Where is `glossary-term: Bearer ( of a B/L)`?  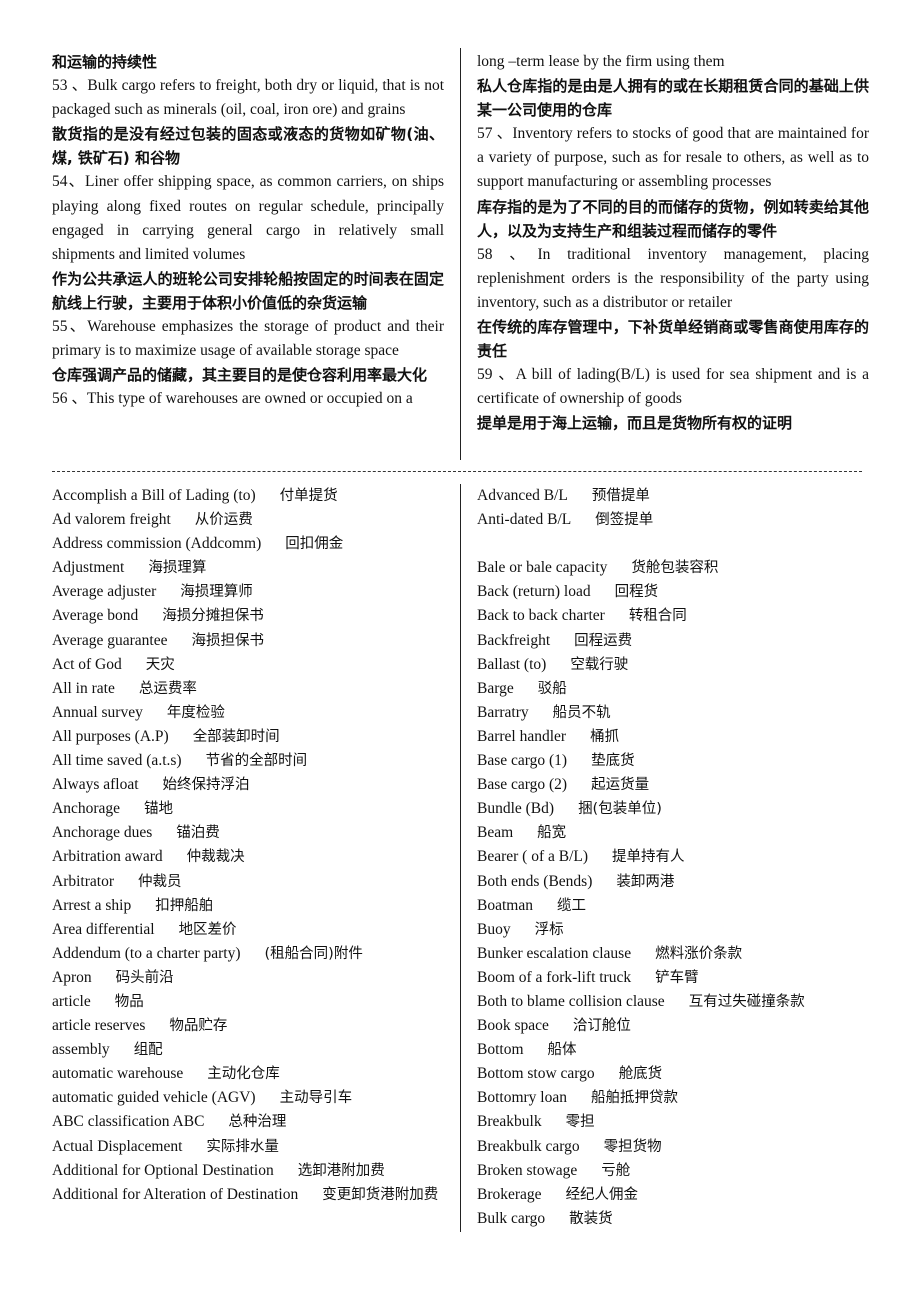 glossary-term: Bearer ( of a B/L) is located at coordinates (533, 857).